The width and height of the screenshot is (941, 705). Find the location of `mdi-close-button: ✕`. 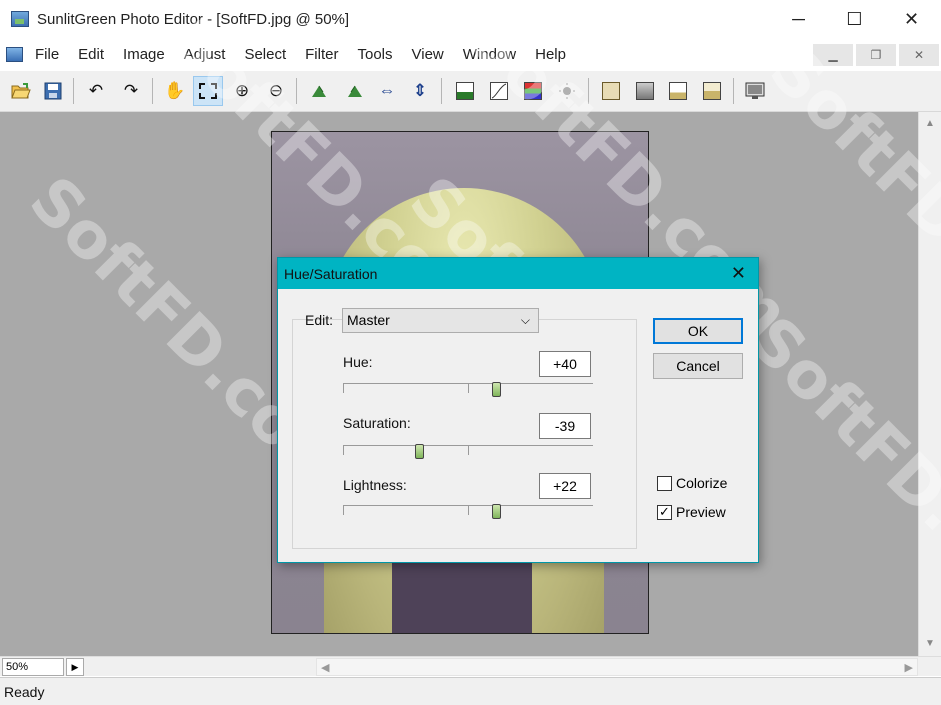

mdi-close-button: ✕ is located at coordinates (919, 55).